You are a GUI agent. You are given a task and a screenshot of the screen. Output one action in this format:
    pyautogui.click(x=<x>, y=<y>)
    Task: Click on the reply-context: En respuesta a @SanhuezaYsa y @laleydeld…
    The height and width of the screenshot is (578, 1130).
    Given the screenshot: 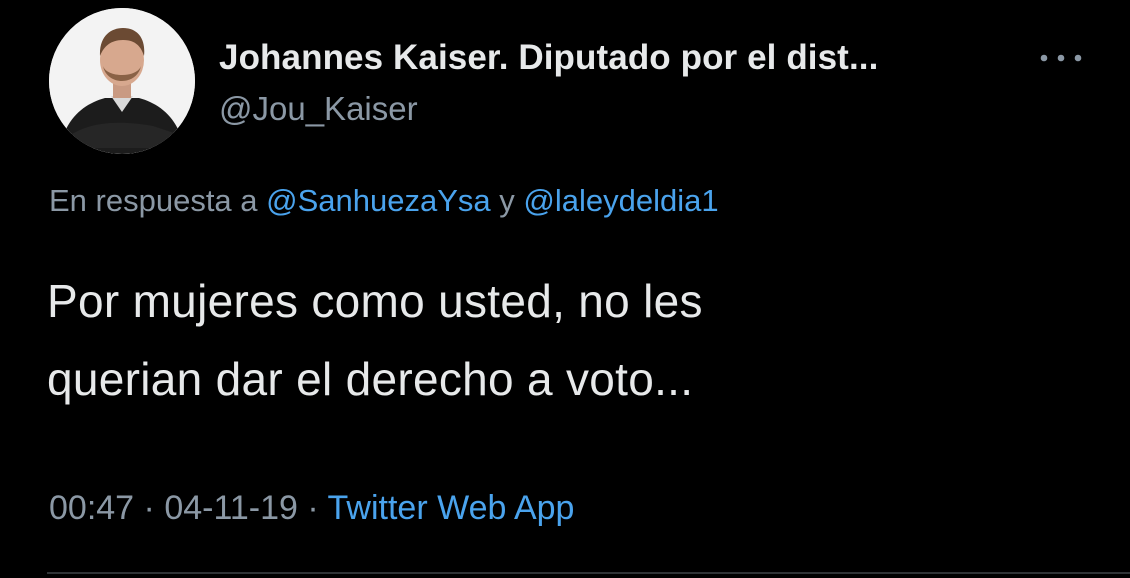 What is the action you would take?
    pyautogui.click(x=384, y=201)
    